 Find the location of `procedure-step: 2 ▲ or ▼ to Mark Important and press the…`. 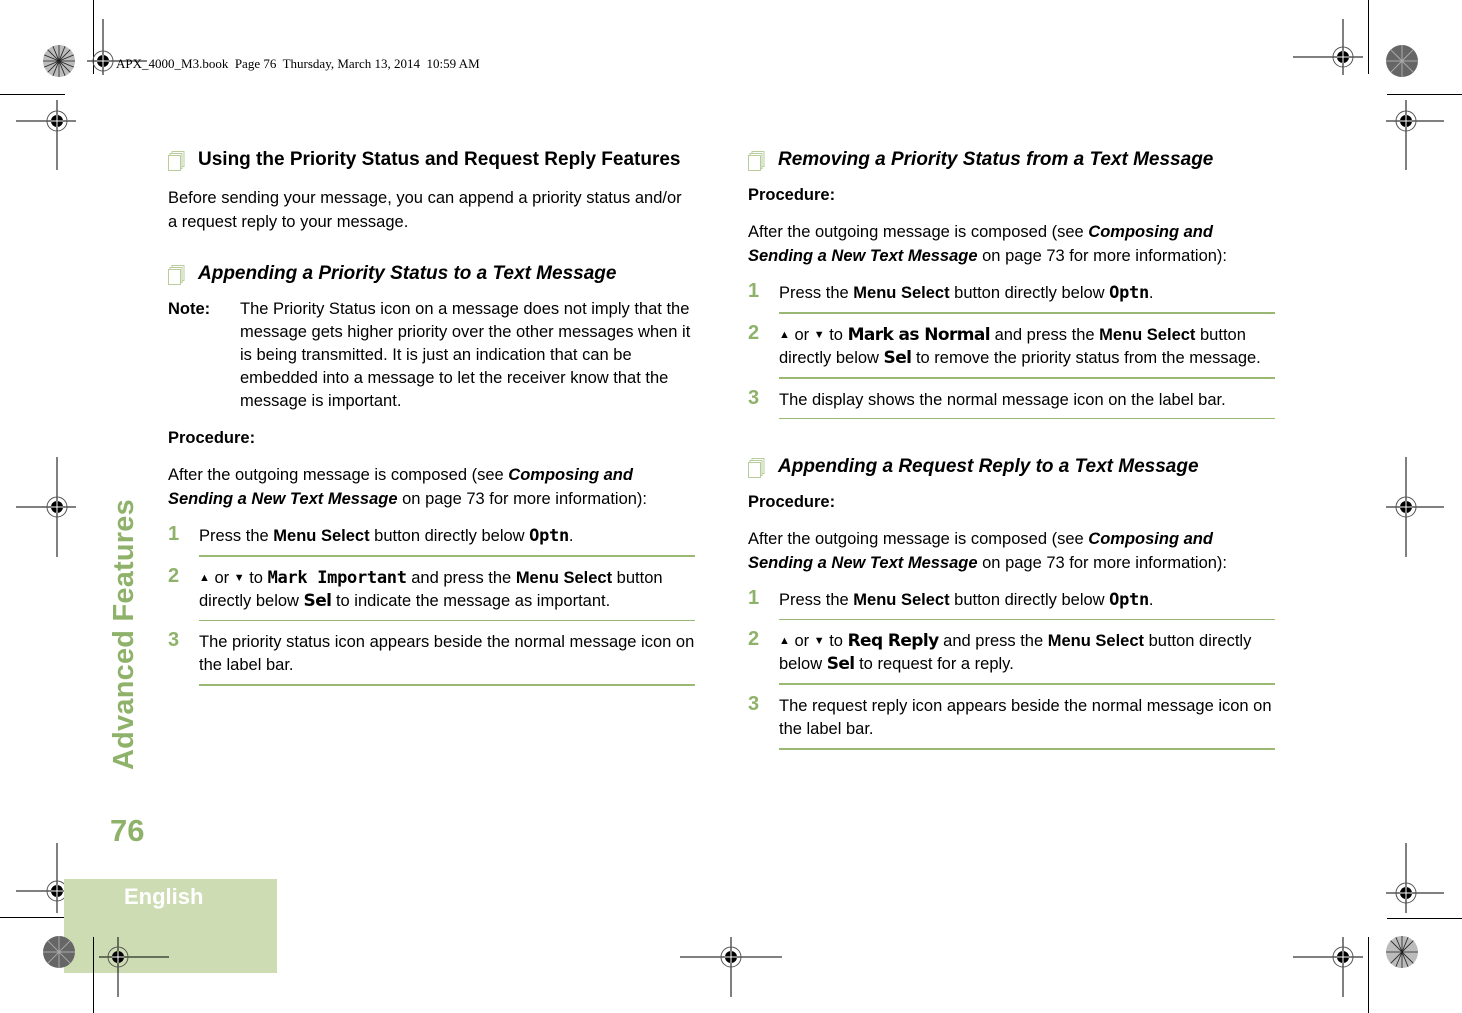

procedure-step: 2 ▲ or ▼ to Mark Important and press the… is located at coordinates (431, 592).